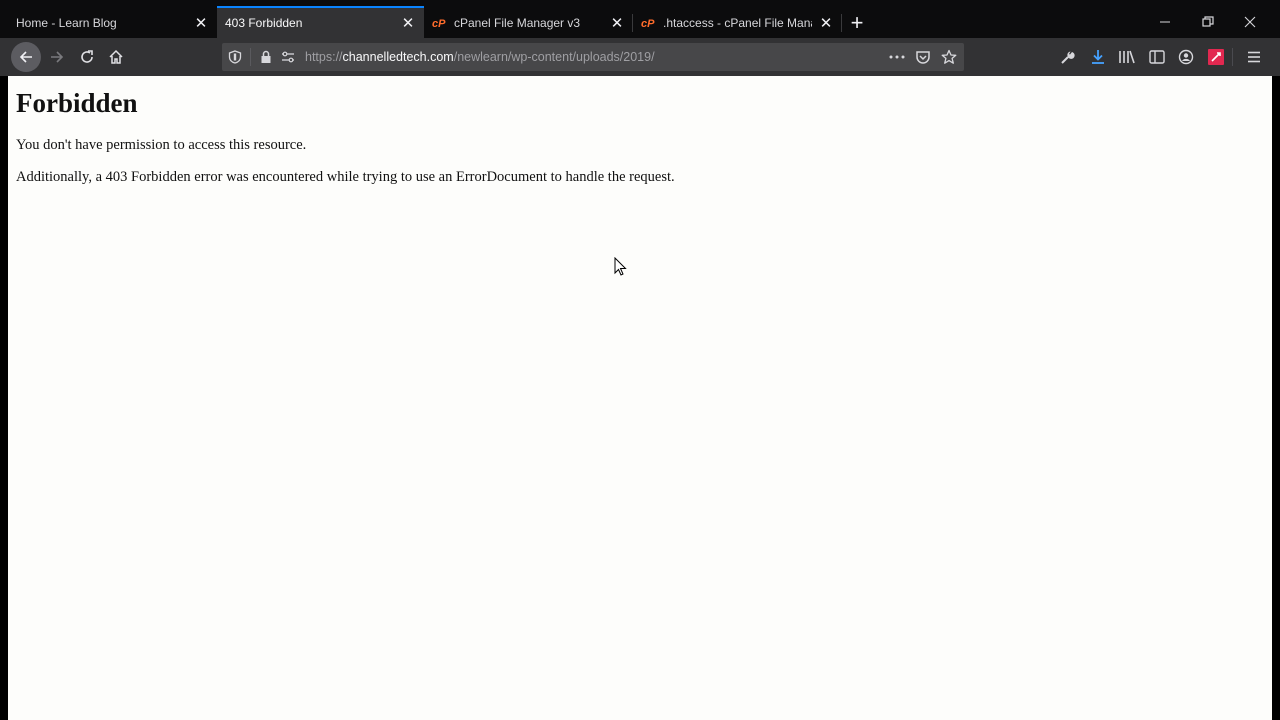  I want to click on tab-title: .htaccess - cPanel File Manager v3, so click(737, 23).